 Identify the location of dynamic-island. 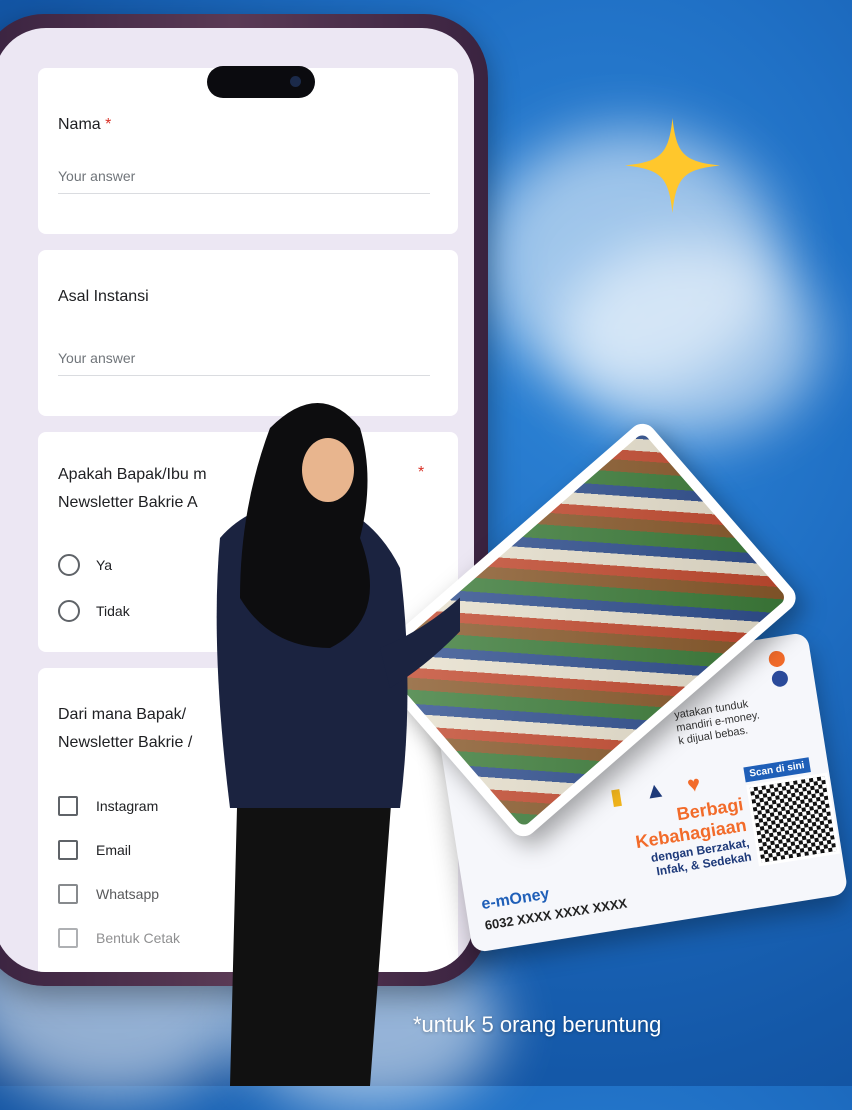
(261, 82).